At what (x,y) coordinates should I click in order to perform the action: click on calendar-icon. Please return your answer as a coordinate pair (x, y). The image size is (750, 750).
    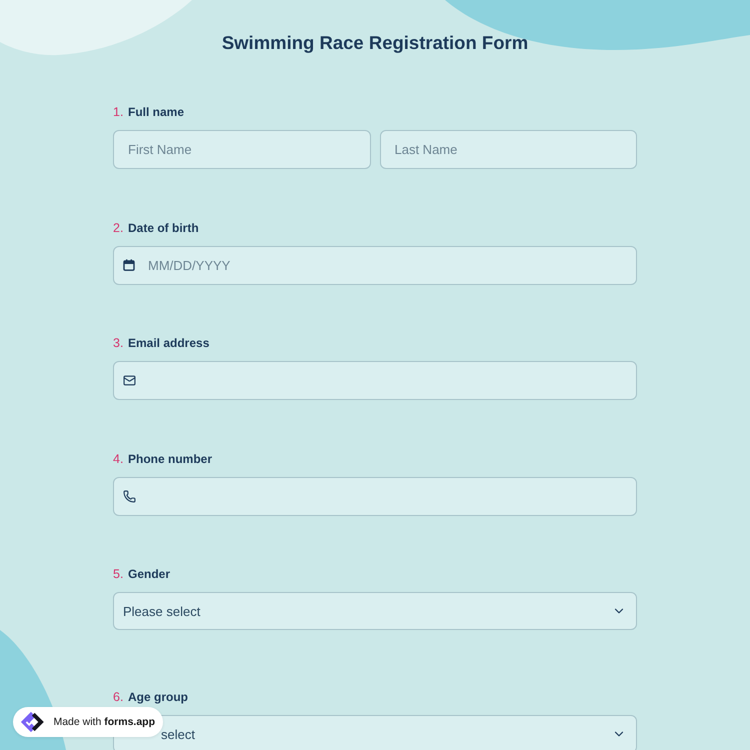
    Looking at the image, I should click on (129, 264).